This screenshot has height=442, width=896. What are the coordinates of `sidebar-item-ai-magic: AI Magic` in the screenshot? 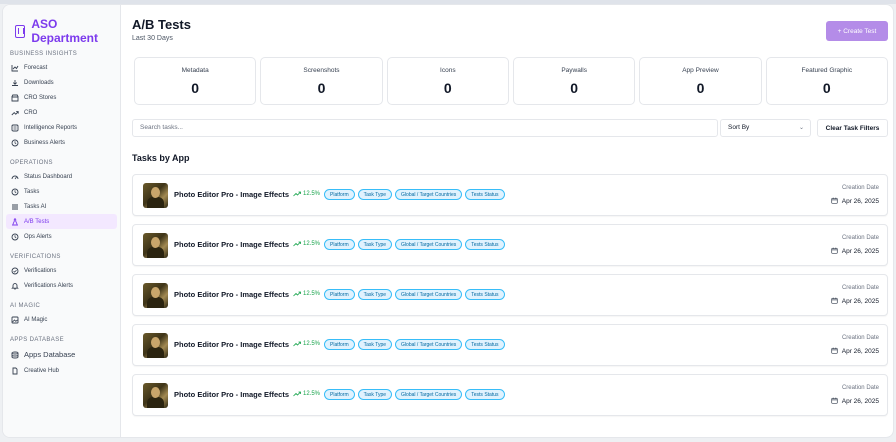 It's located at (61, 319).